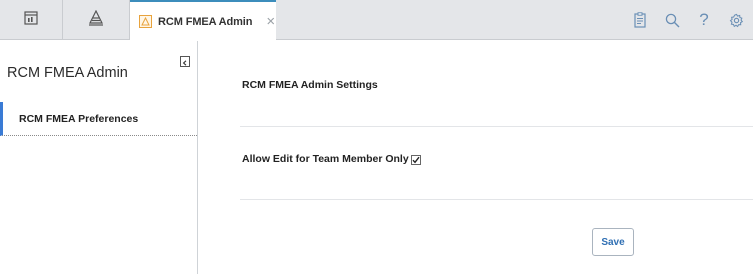 The height and width of the screenshot is (274, 753). What do you see at coordinates (613, 242) in the screenshot?
I see `save-button: Save` at bounding box center [613, 242].